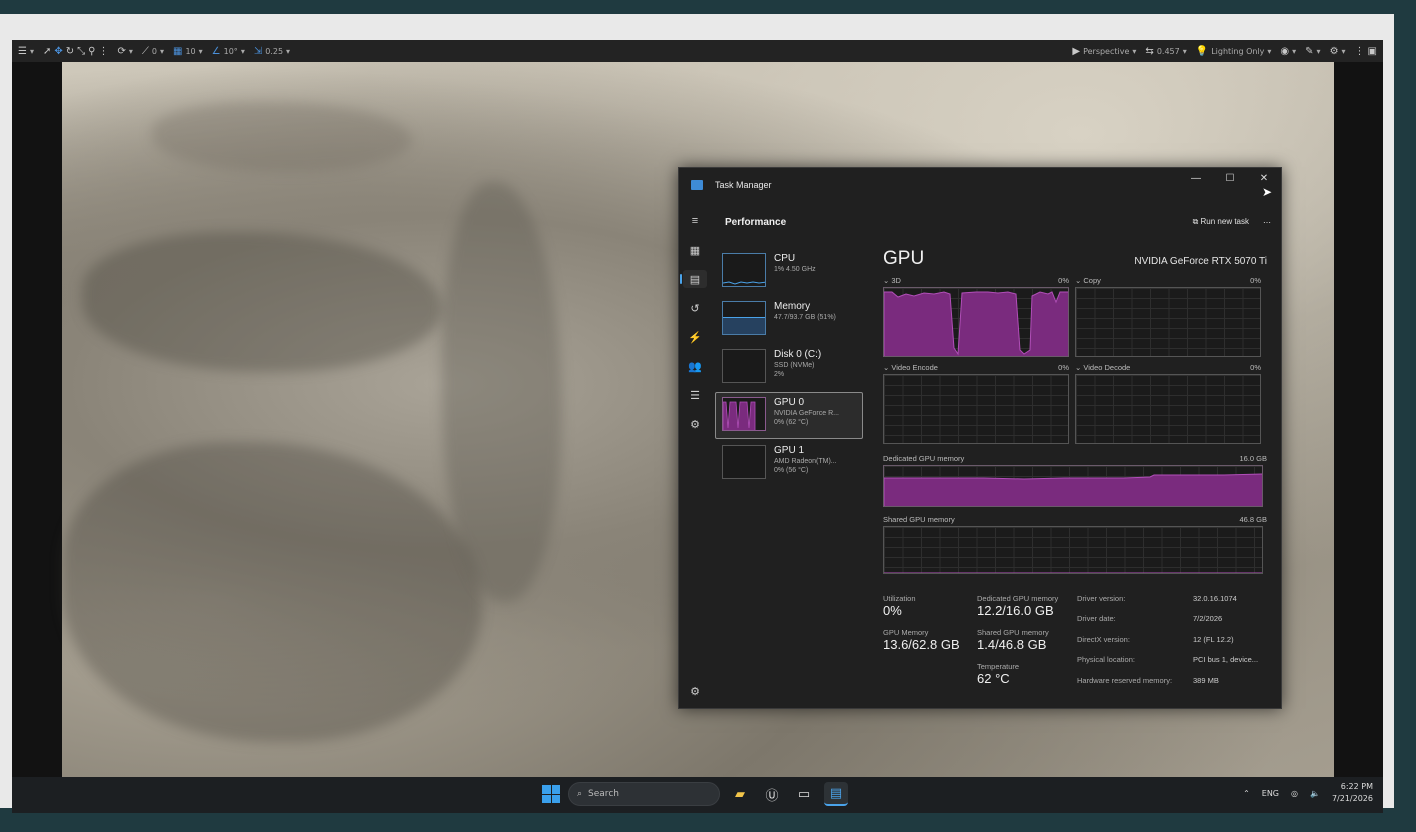 The width and height of the screenshot is (1416, 832). What do you see at coordinates (695, 337) in the screenshot?
I see `startup-apps-icon: ⚡` at bounding box center [695, 337].